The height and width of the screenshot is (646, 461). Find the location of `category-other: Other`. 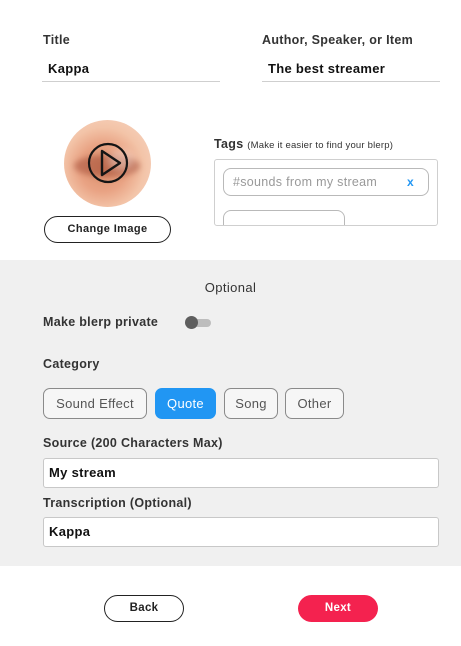

category-other: Other is located at coordinates (314, 403).